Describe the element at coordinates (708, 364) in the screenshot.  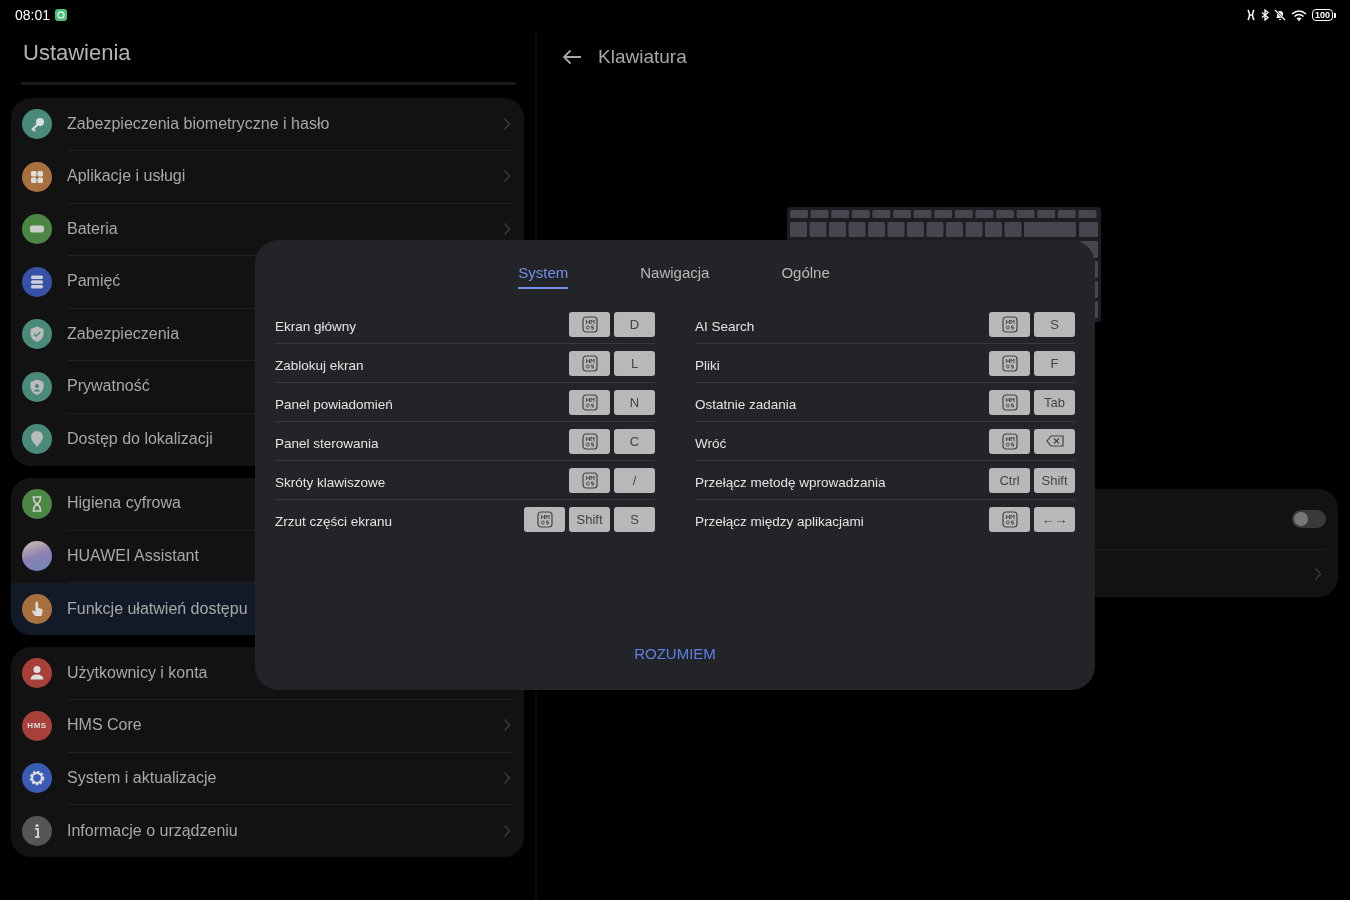
I see `shortcut-label: Pliki` at that location.